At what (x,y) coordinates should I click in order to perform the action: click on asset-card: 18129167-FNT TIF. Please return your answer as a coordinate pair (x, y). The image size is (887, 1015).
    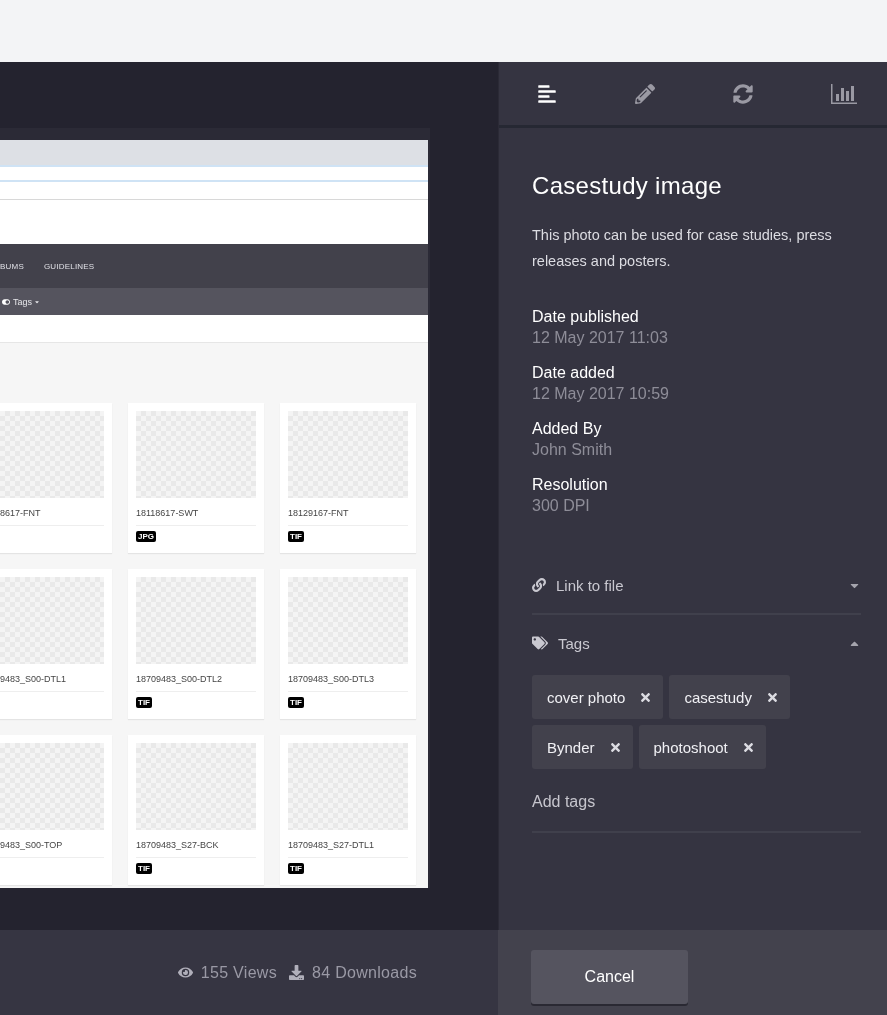
    Looking at the image, I should click on (348, 478).